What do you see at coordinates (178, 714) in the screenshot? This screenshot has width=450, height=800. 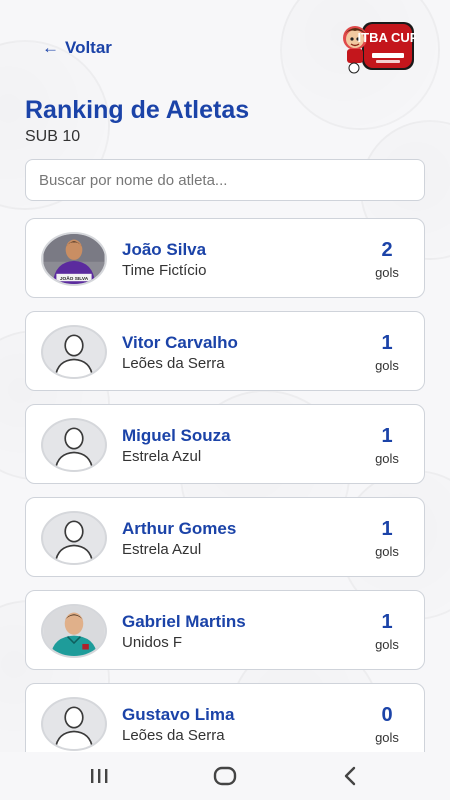 I see `athlete-name: Gustavo Lima` at bounding box center [178, 714].